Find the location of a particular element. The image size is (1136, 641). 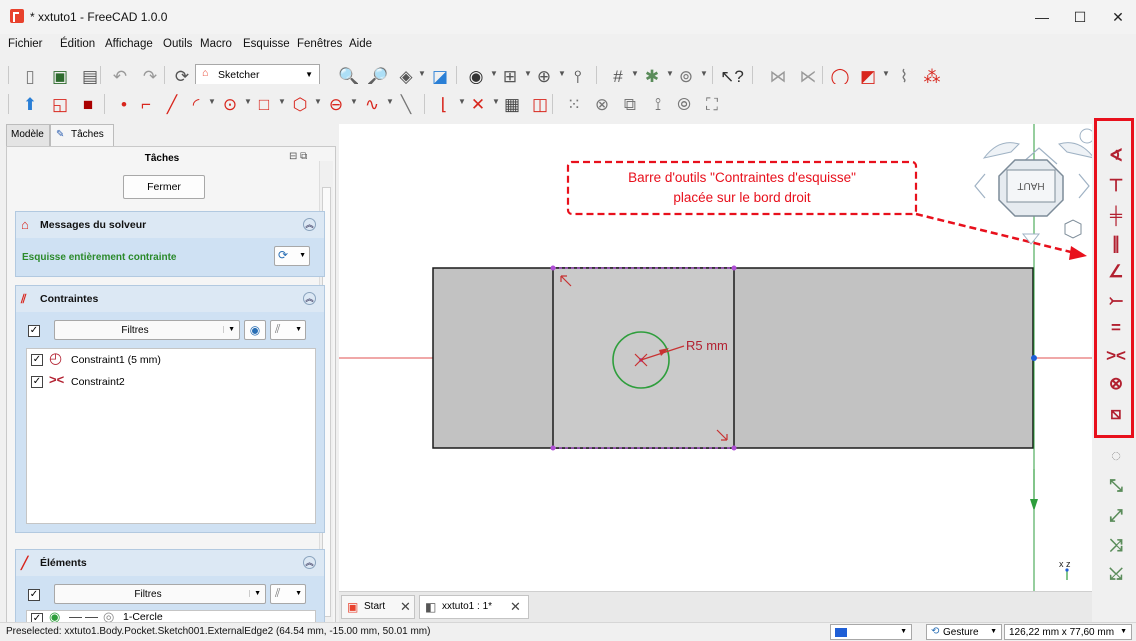

maximize-button: ☐ is located at coordinates (1080, 17).